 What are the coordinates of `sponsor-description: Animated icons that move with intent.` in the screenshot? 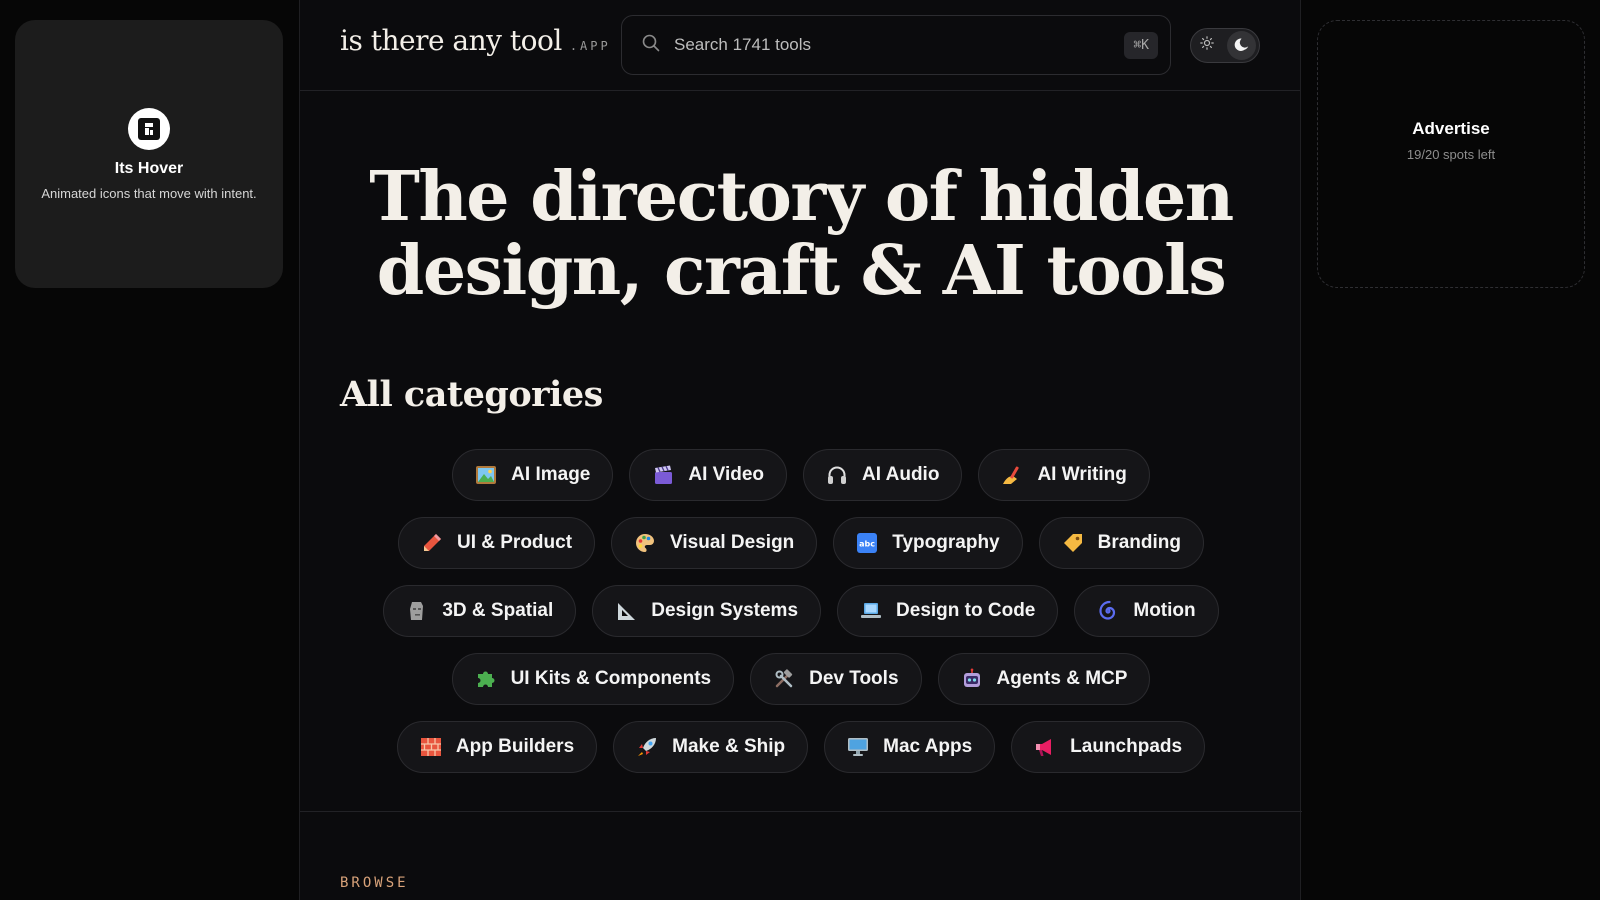 It's located at (149, 193).